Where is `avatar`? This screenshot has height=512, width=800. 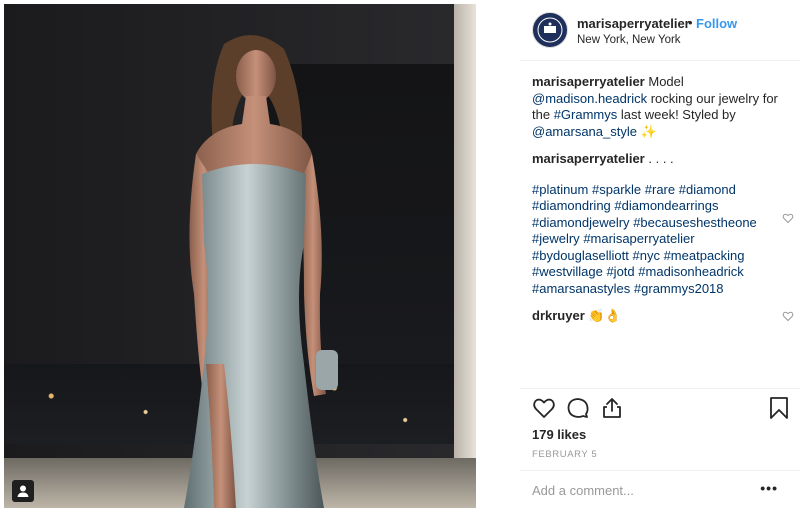
avatar is located at coordinates (550, 30).